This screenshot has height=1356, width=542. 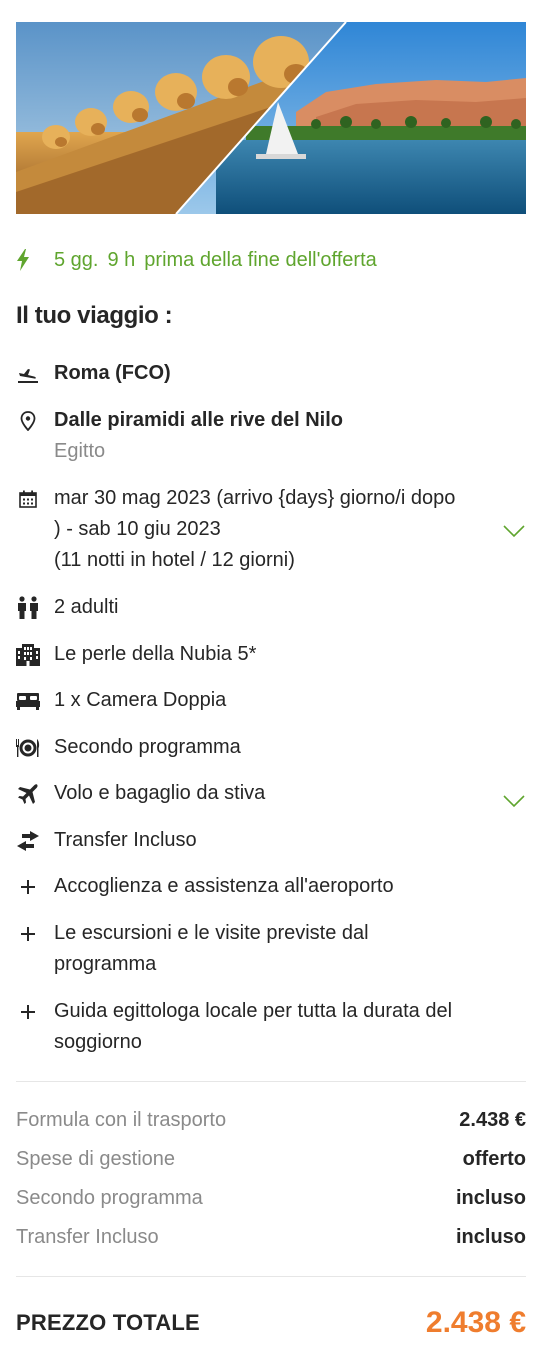 What do you see at coordinates (28, 747) in the screenshot?
I see `dining-icon` at bounding box center [28, 747].